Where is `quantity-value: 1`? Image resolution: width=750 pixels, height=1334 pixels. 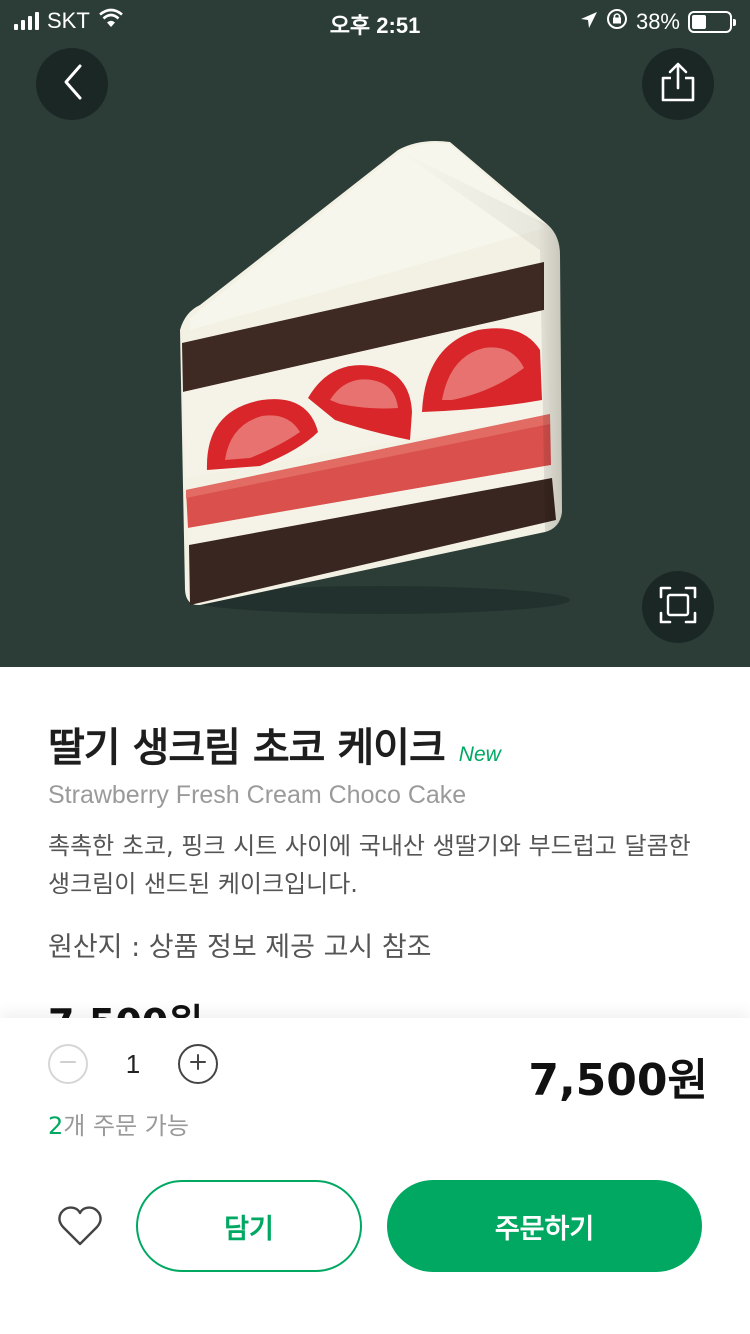 quantity-value: 1 is located at coordinates (133, 1063).